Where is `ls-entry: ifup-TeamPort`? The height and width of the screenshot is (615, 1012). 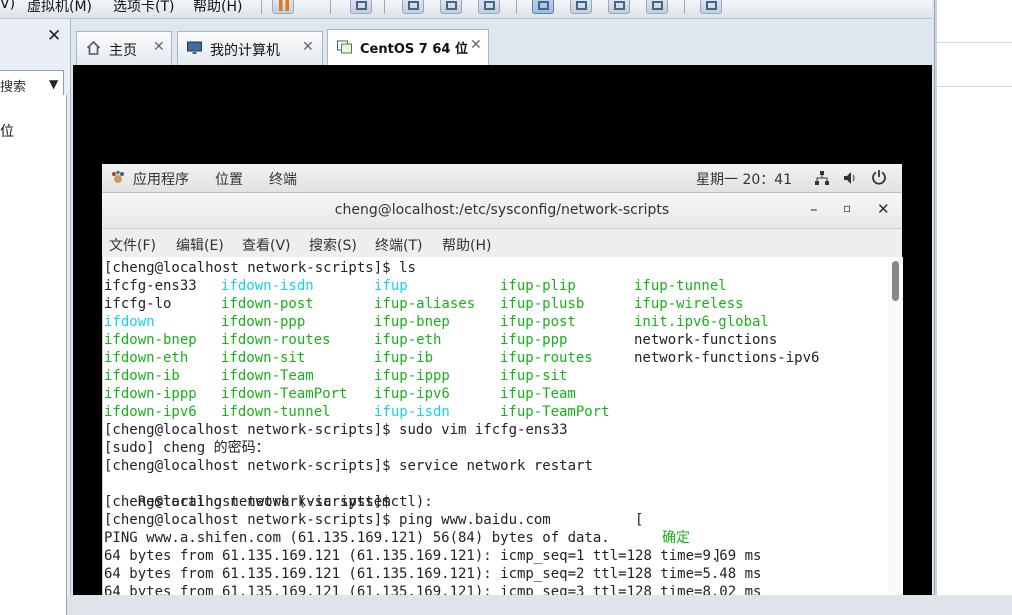
ls-entry: ifup-TeamPort is located at coordinates (555, 412).